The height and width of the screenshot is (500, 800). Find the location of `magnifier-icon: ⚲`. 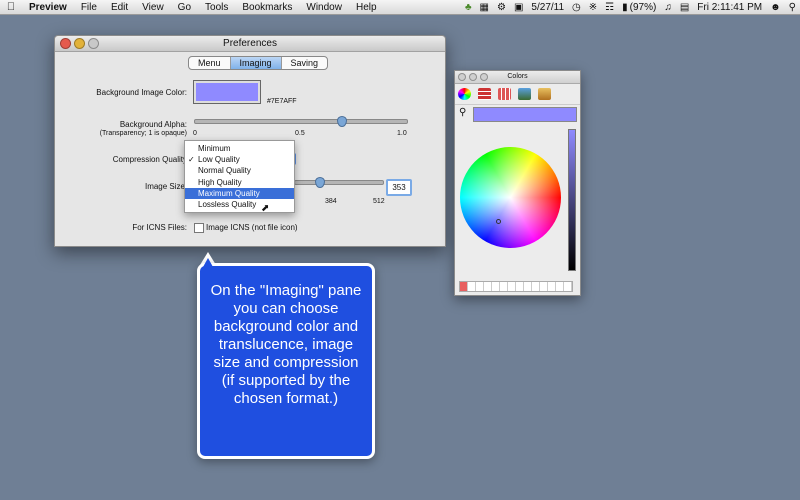

magnifier-icon: ⚲ is located at coordinates (462, 112).